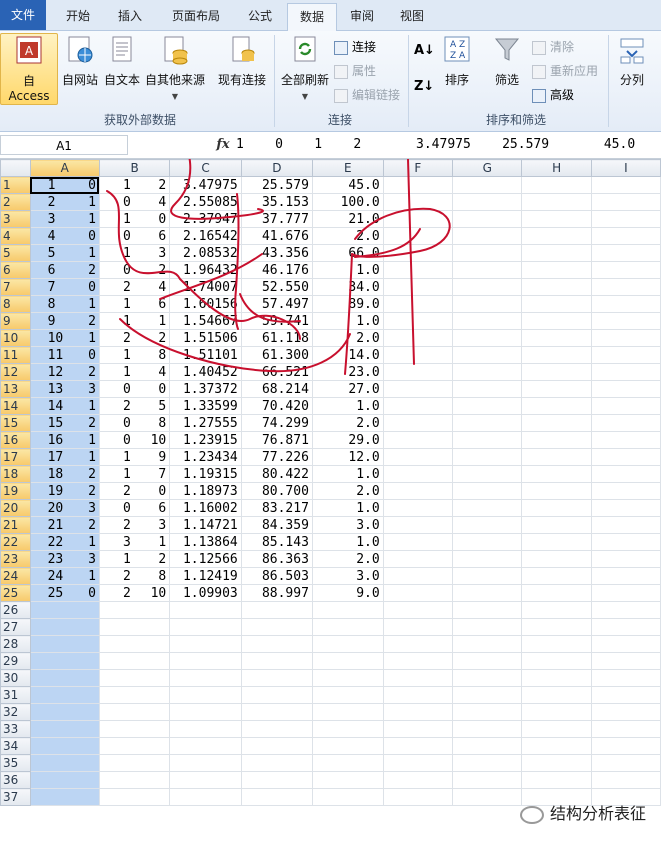 This screenshot has height=841, width=661. Describe the element at coordinates (205, 542) in the screenshot. I see `cell: 1.13864` at that location.